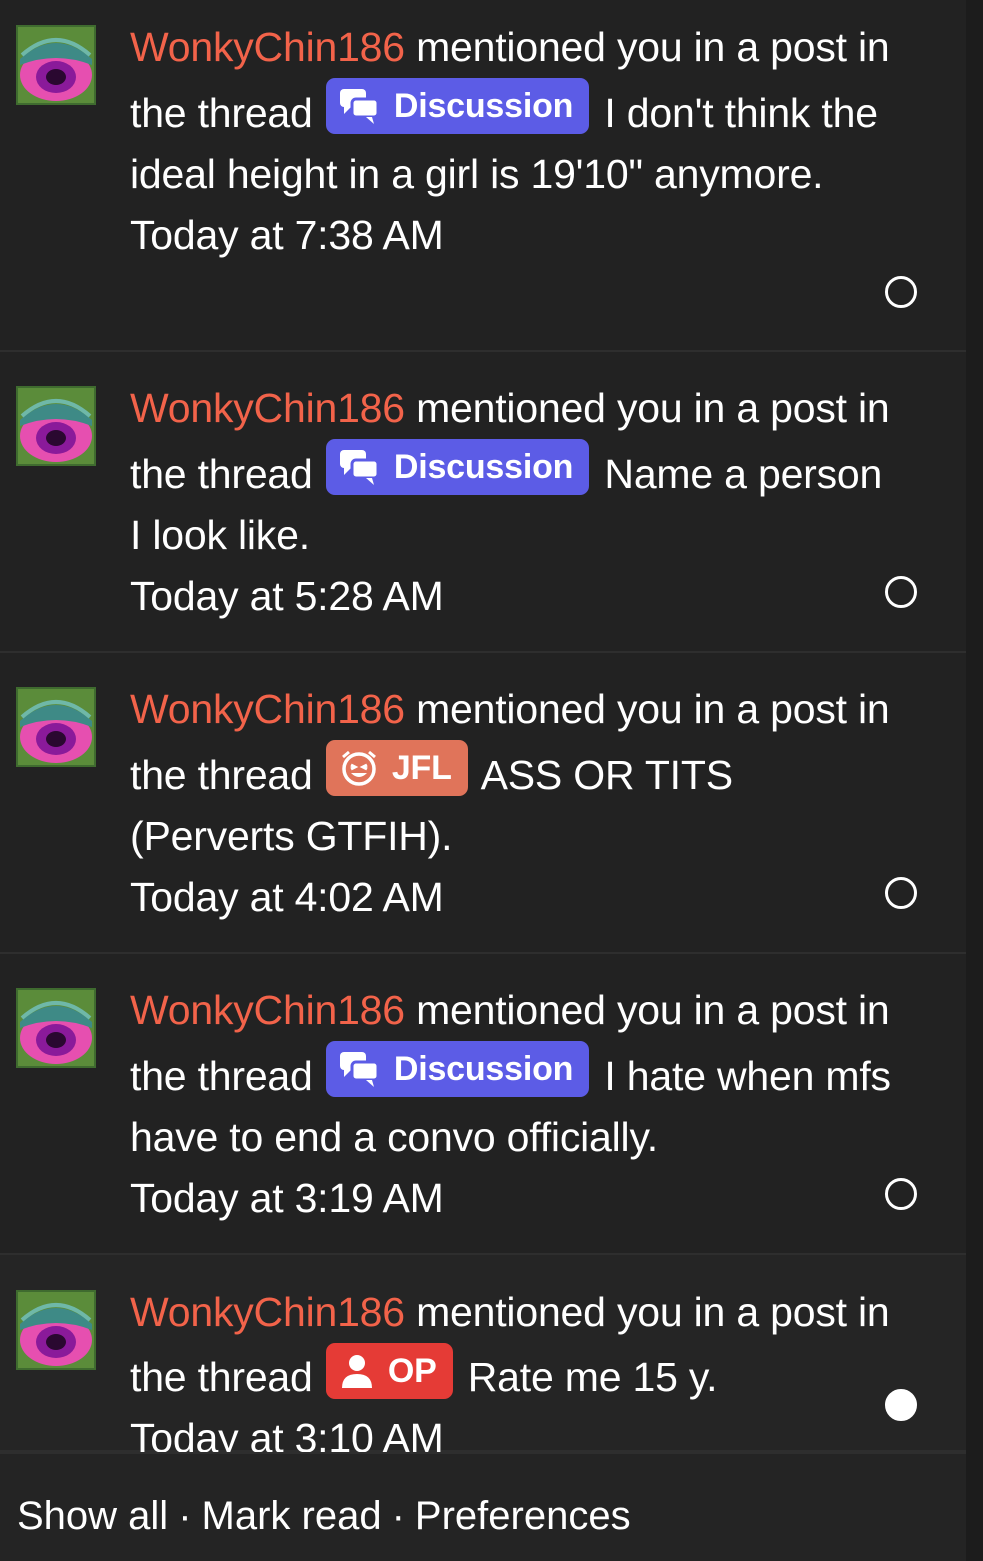 The height and width of the screenshot is (1561, 983). I want to click on alert-time: Today at 4:02 AM, so click(287, 897).